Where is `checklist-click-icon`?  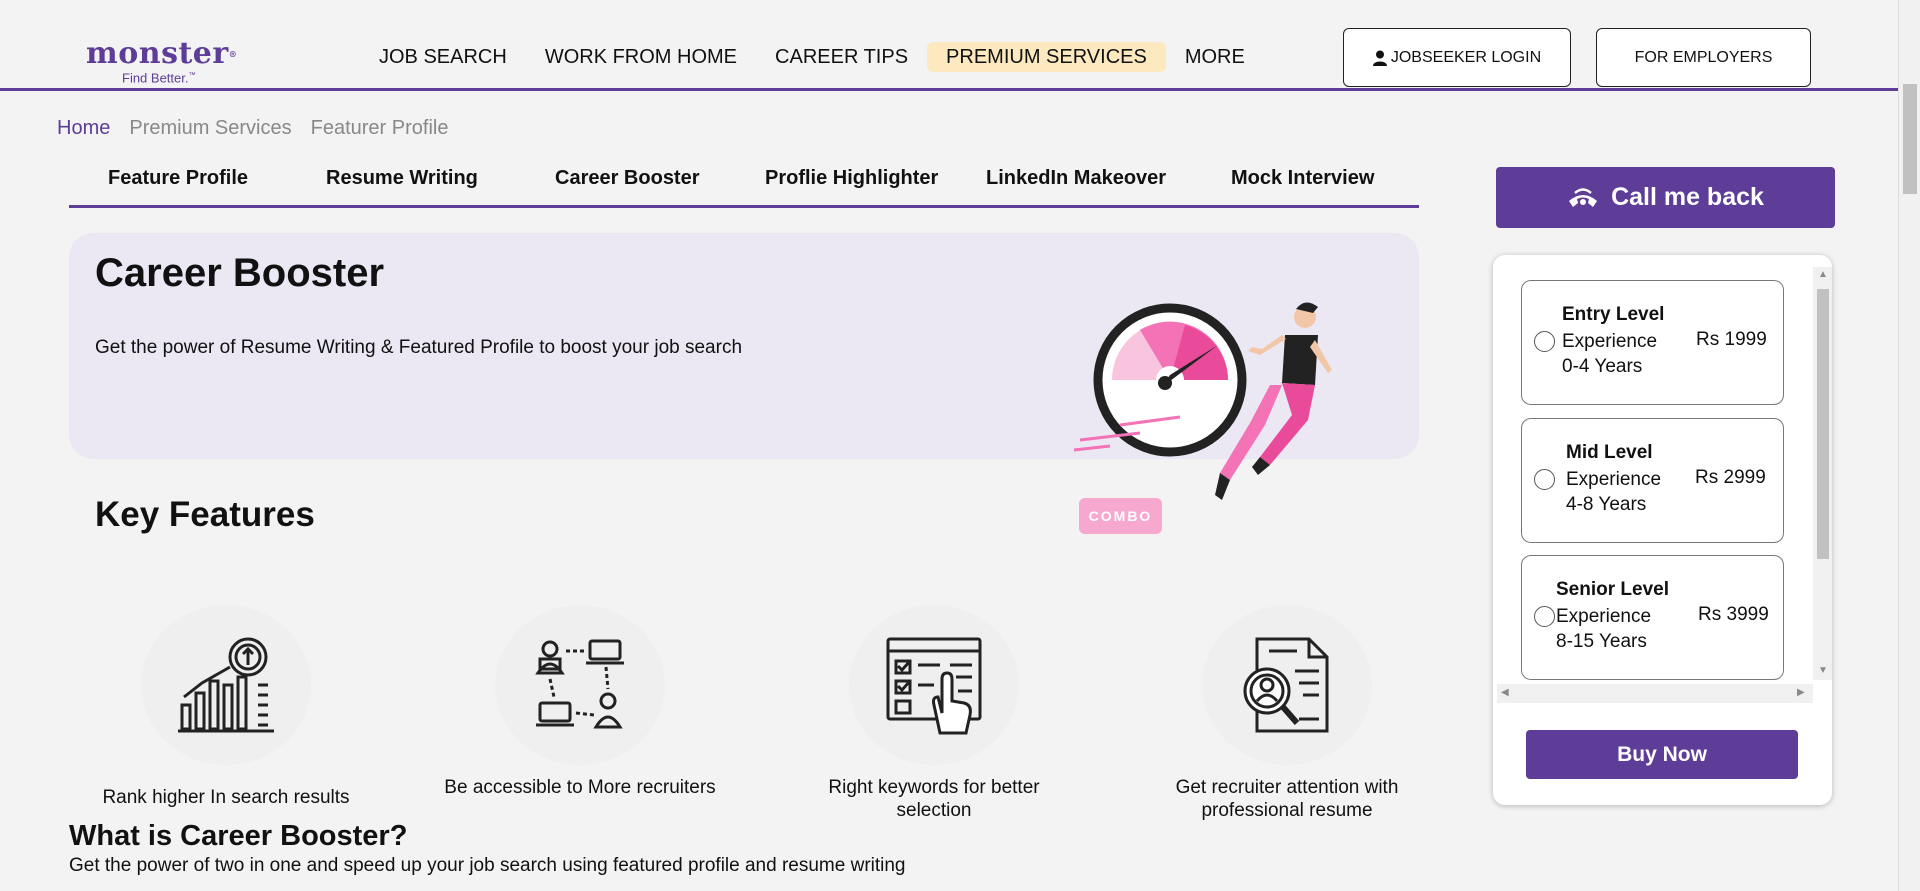
checklist-click-icon is located at coordinates (934, 686).